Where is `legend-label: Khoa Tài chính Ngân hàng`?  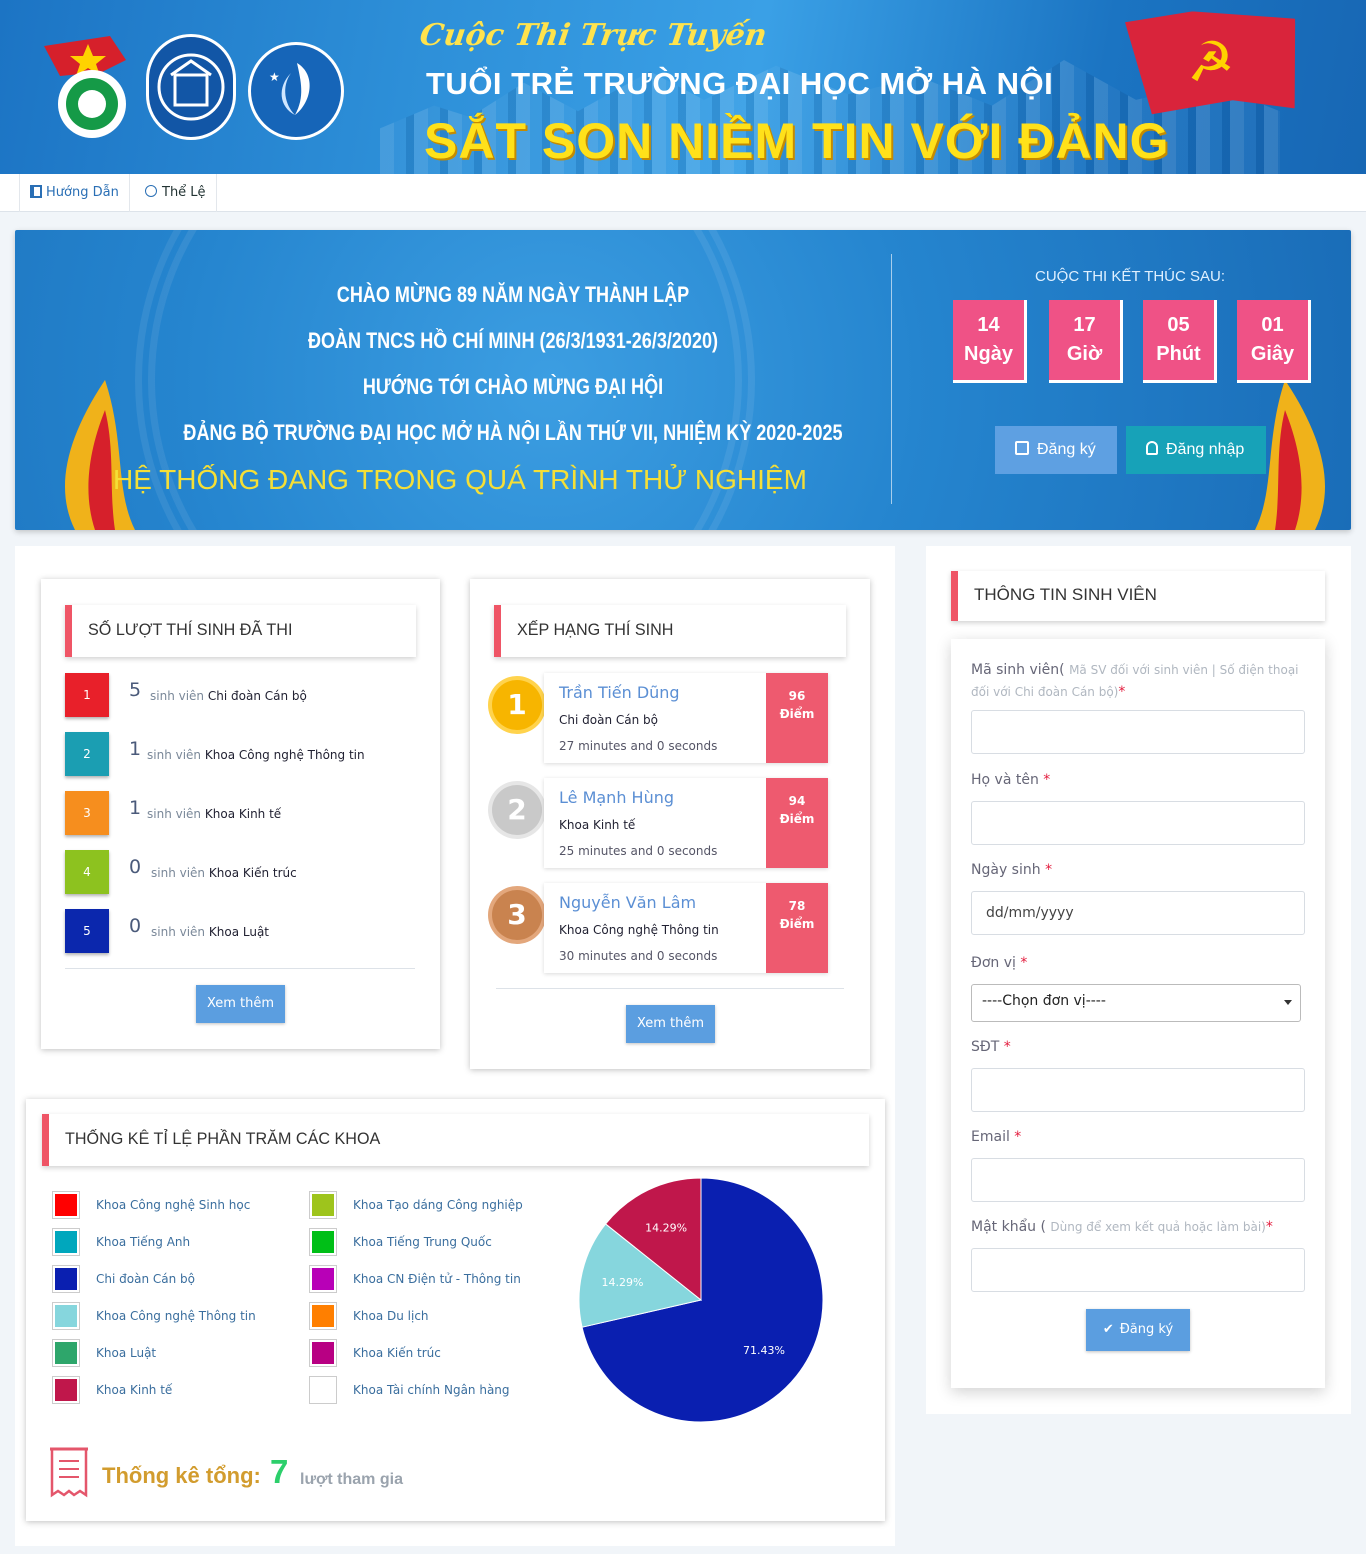 legend-label: Khoa Tài chính Ngân hàng is located at coordinates (431, 1390).